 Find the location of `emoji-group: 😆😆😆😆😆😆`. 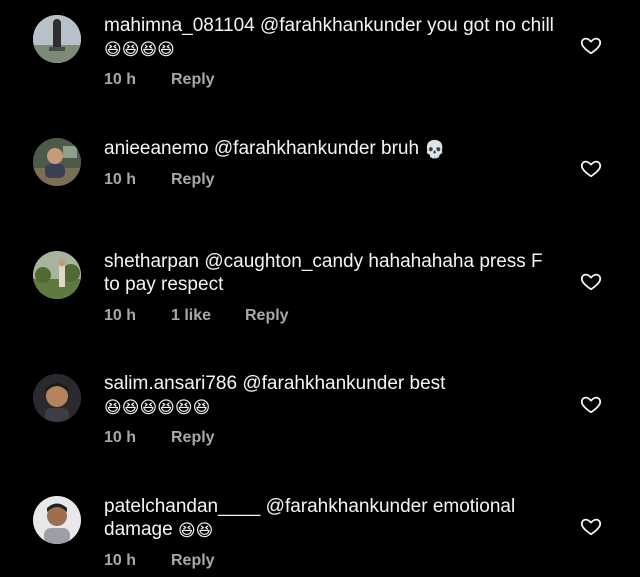

emoji-group: 😆😆😆😆😆😆 is located at coordinates (157, 408).